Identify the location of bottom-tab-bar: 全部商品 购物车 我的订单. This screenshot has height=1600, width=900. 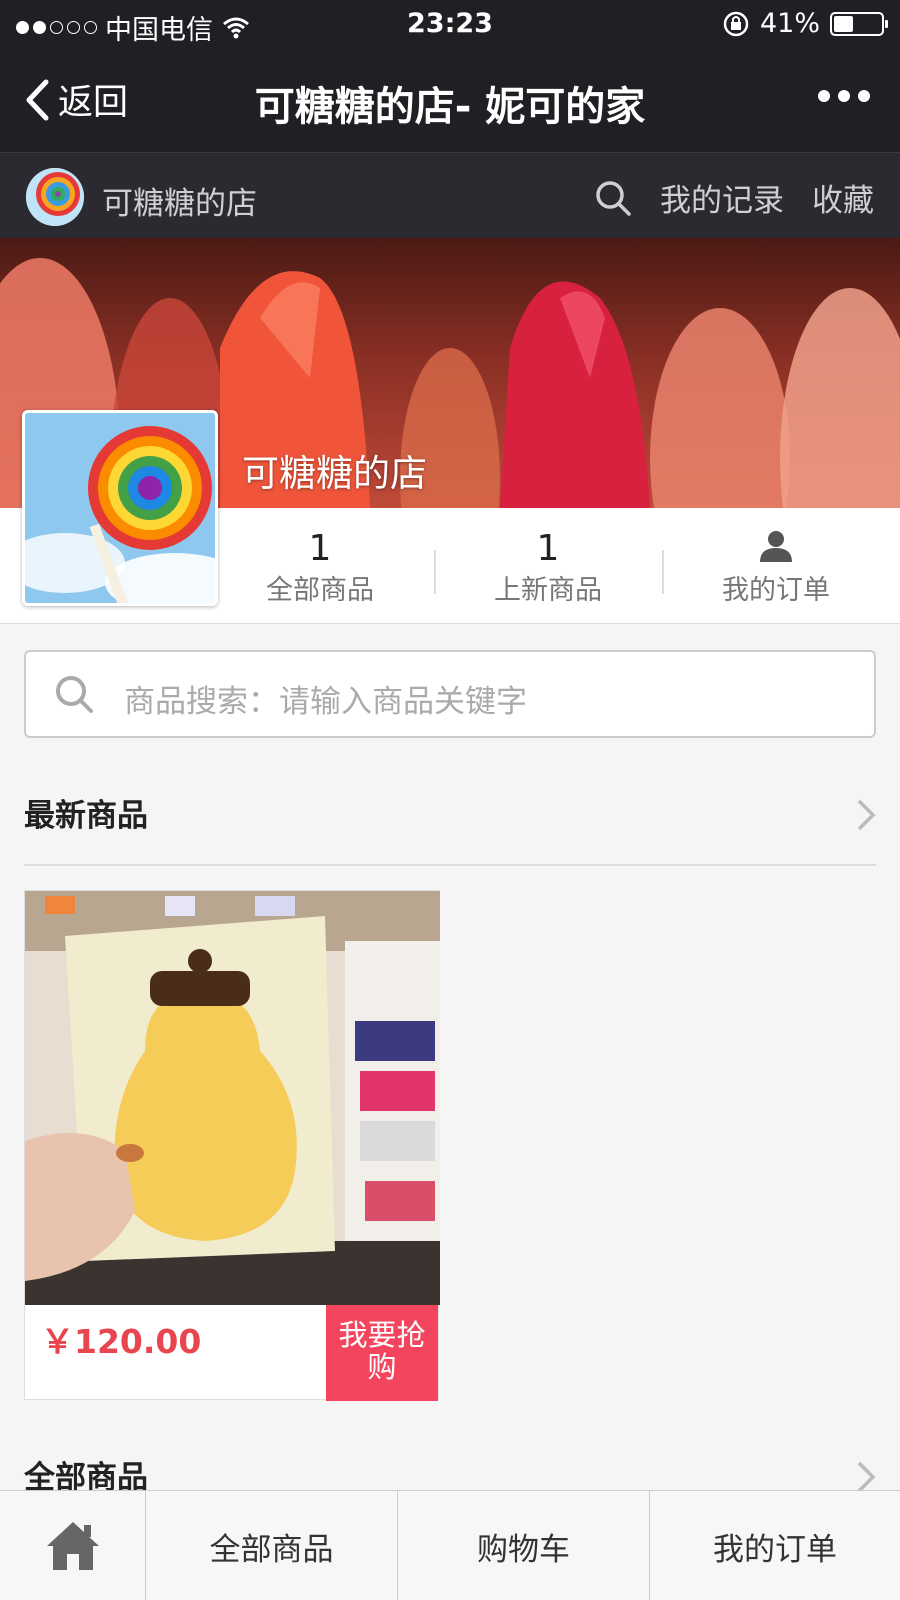
(450, 1545).